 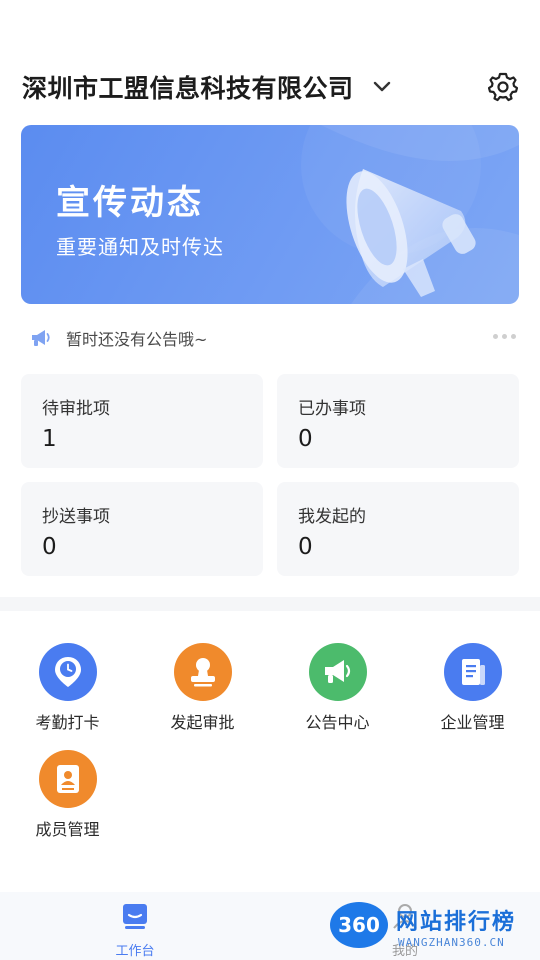 I want to click on banner-subtitle: 重要通知及时传达, so click(x=140, y=247).